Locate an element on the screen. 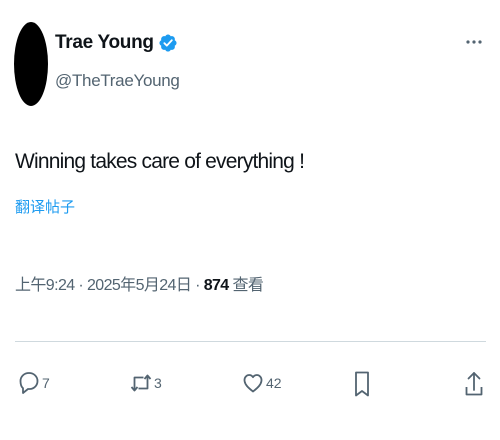  reply-icon is located at coordinates (29, 383).